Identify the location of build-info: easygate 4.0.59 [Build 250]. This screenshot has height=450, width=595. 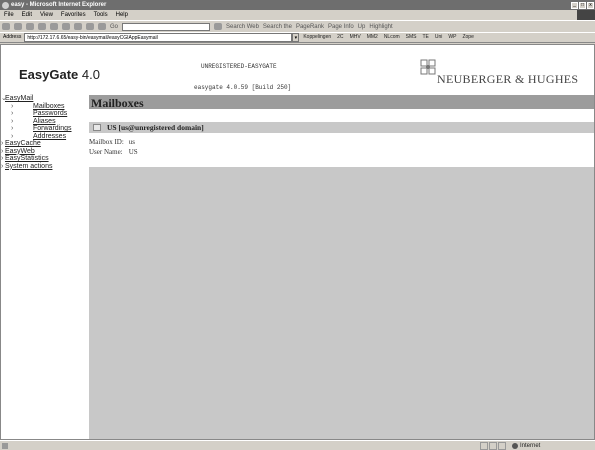
(243, 87).